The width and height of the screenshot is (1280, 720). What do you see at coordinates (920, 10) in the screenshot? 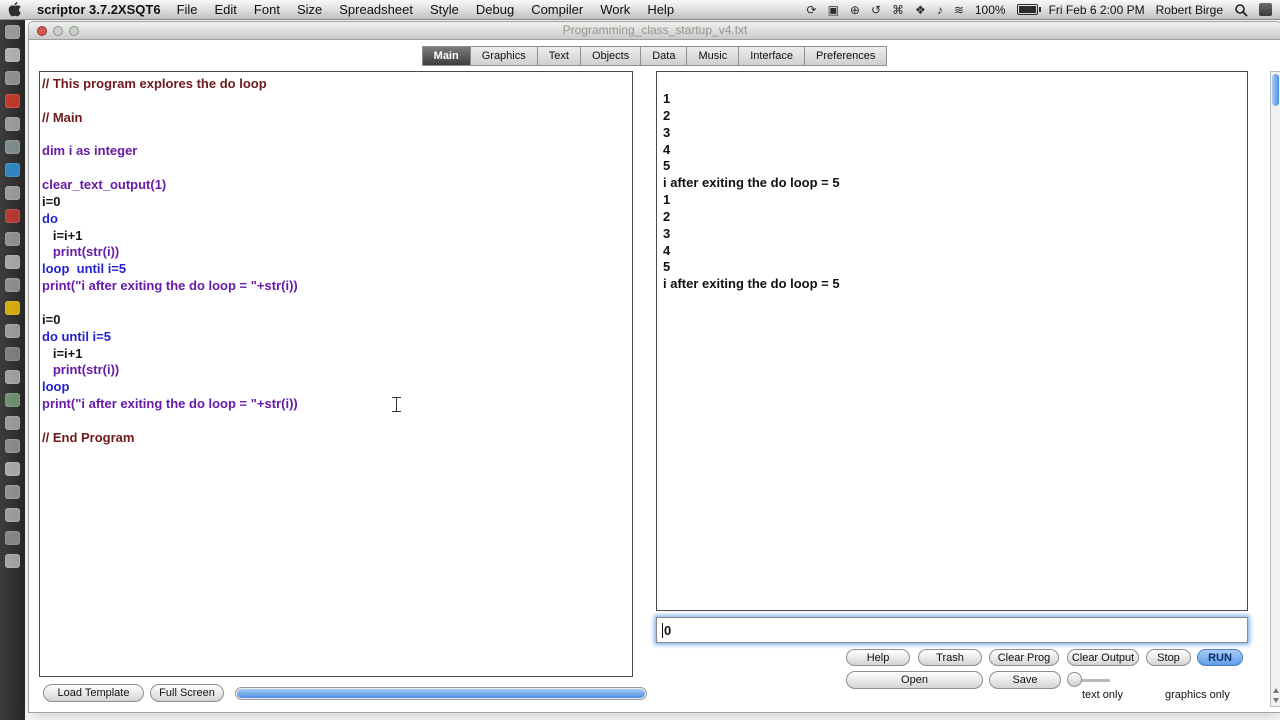
I see `bluetooth-icon: ❖` at bounding box center [920, 10].